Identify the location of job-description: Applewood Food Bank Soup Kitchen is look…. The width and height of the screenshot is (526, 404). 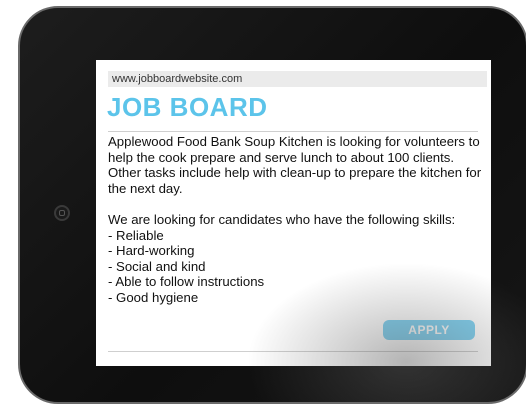
(295, 165).